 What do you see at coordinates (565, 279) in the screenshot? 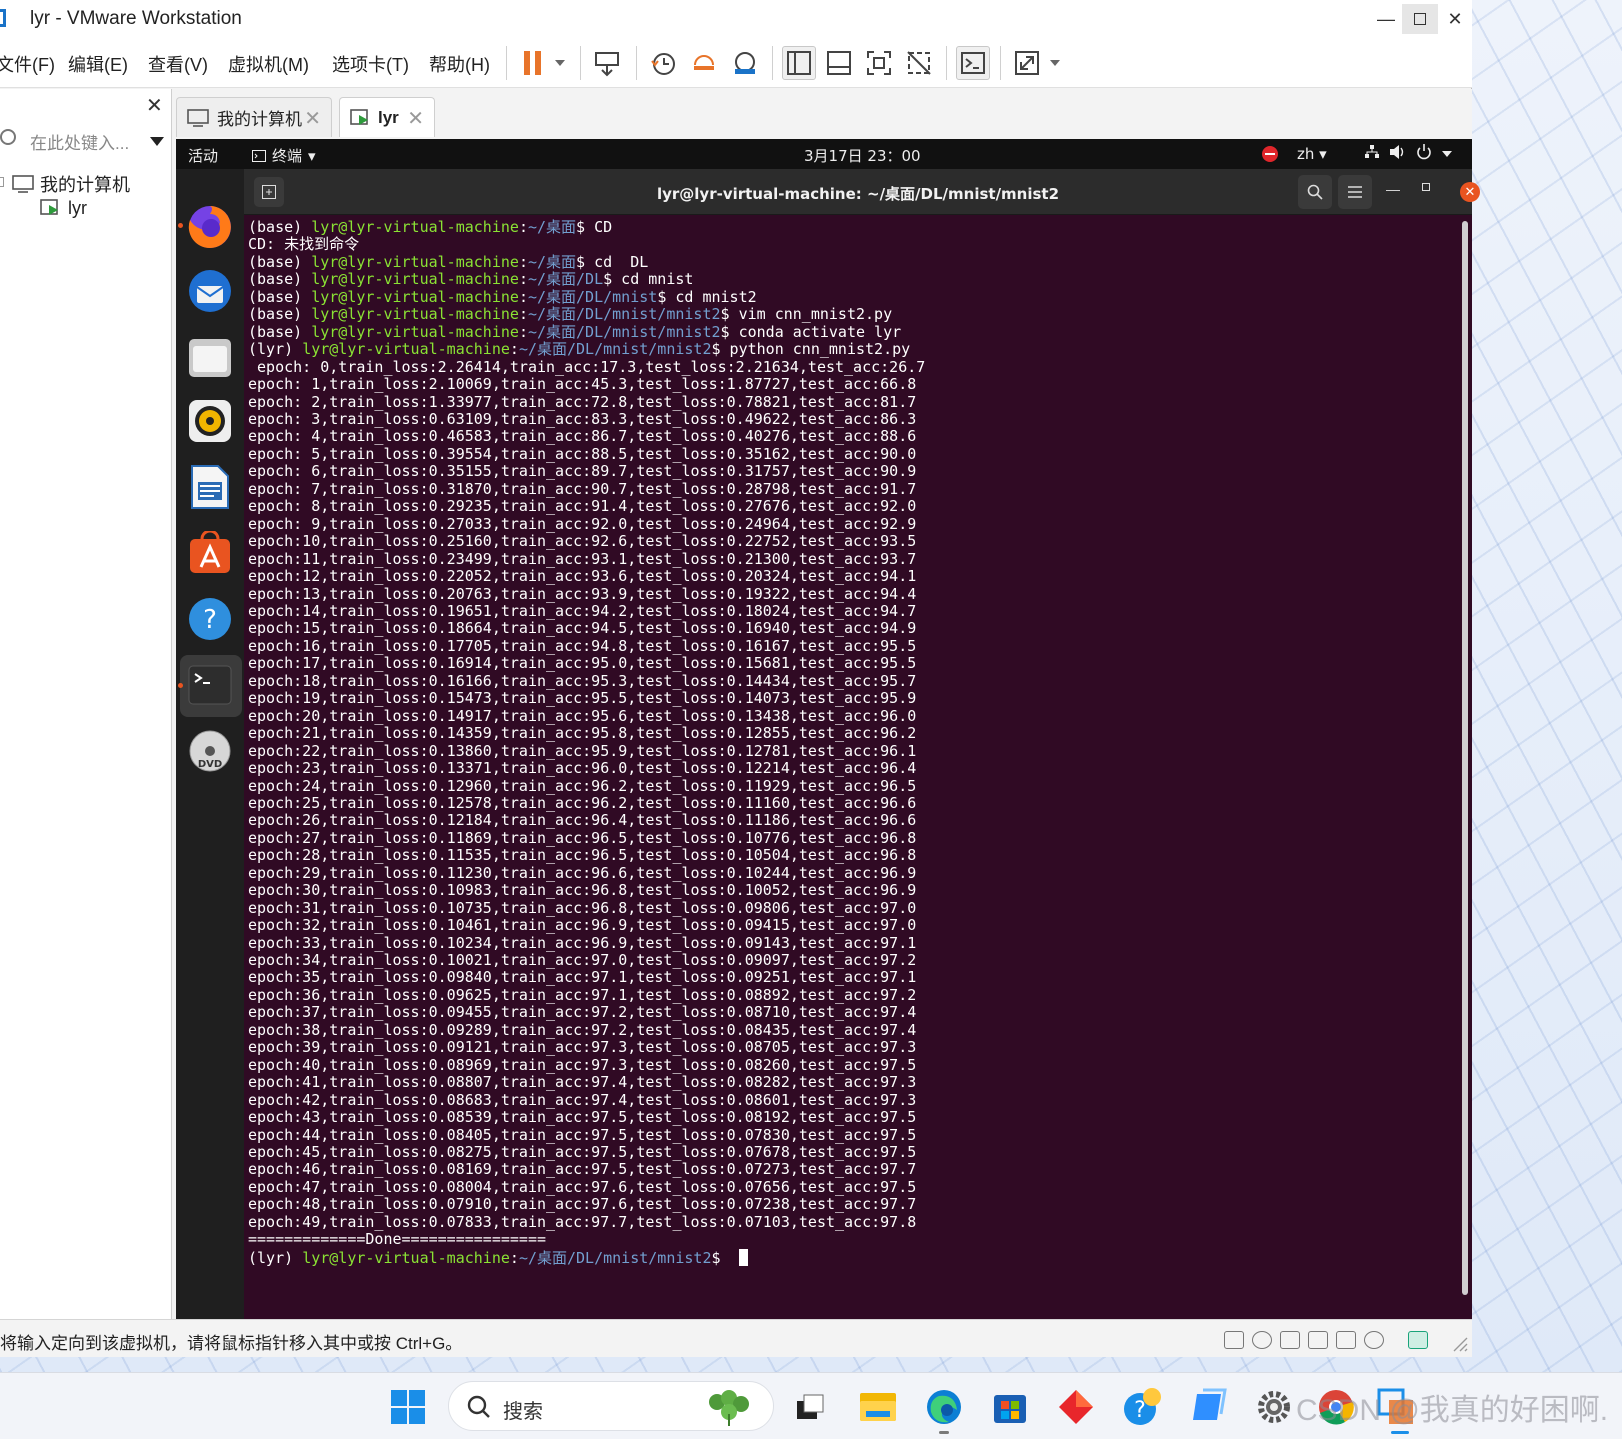
I see `prompt-path: ~/桌面/DL` at bounding box center [565, 279].